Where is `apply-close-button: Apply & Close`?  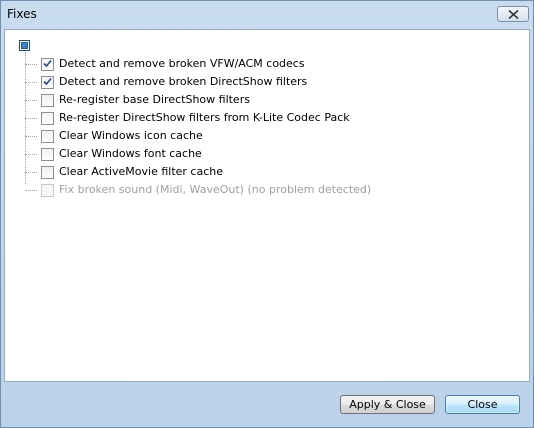 apply-close-button: Apply & Close is located at coordinates (387, 404).